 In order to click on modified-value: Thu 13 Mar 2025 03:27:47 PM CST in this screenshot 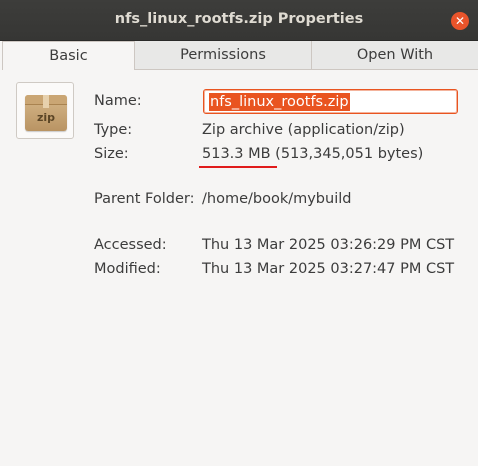, I will do `click(328, 269)`.